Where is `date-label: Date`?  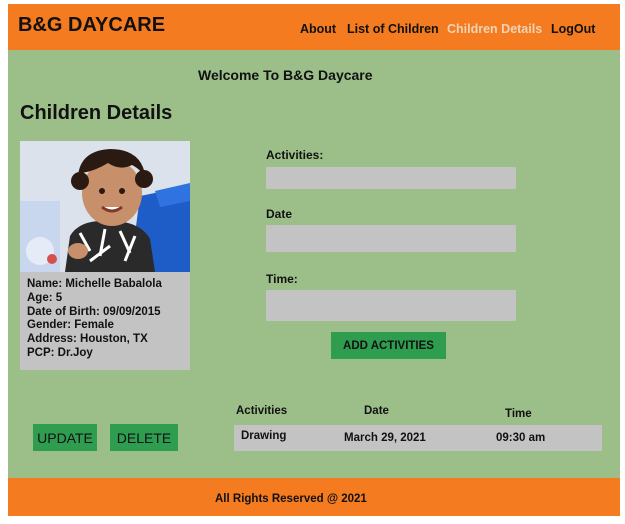 date-label: Date is located at coordinates (279, 214).